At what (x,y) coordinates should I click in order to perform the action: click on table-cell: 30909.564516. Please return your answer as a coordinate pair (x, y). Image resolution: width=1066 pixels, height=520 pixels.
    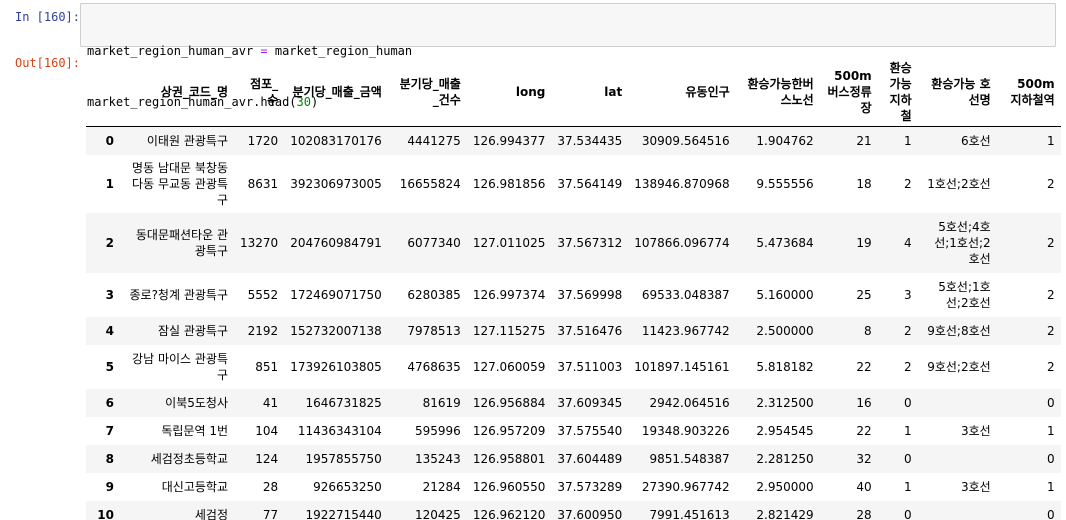
    Looking at the image, I should click on (685, 140).